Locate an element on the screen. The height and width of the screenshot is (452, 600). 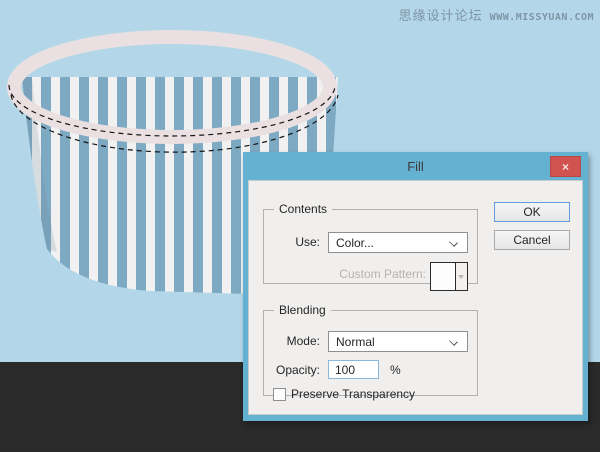
pattern-dropdown-arrow is located at coordinates (461, 276).